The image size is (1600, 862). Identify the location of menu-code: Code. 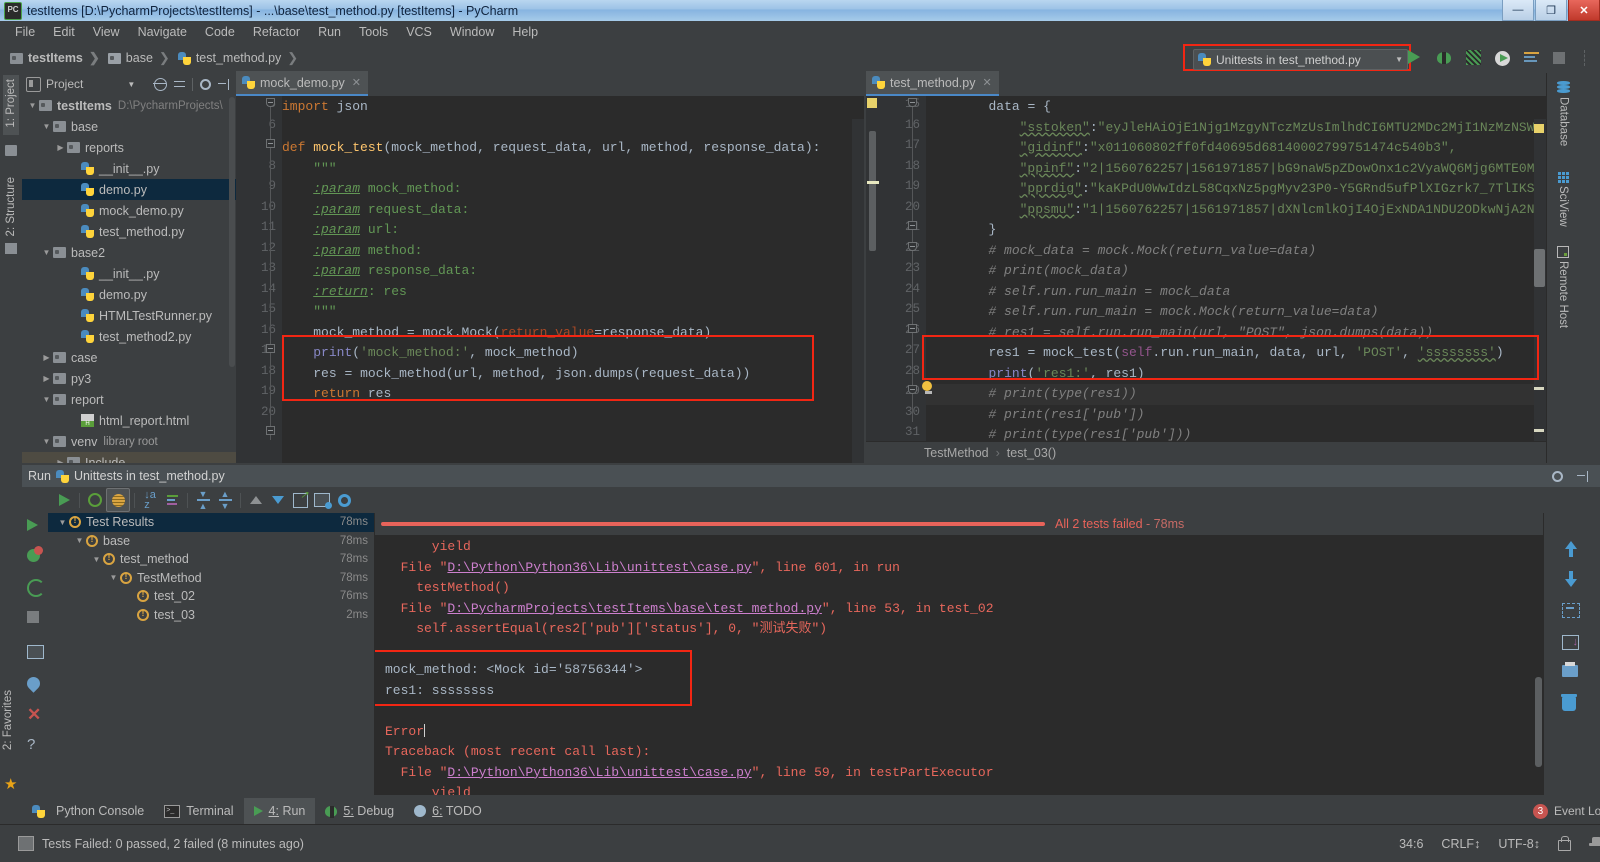
(220, 32).